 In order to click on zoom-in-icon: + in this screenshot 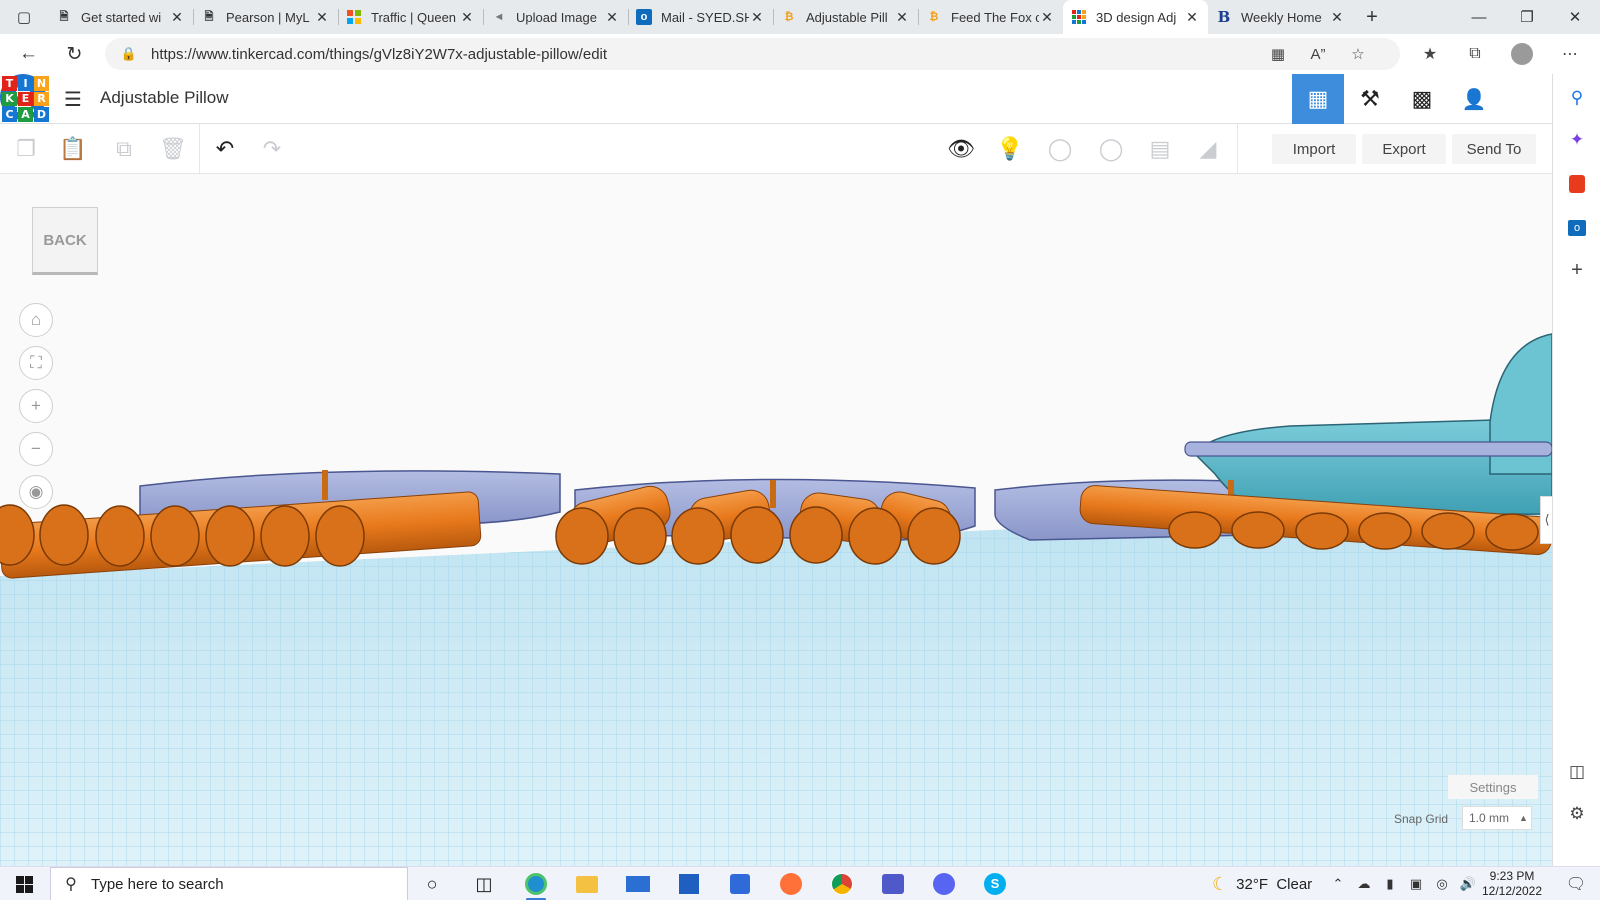, I will do `click(36, 406)`.